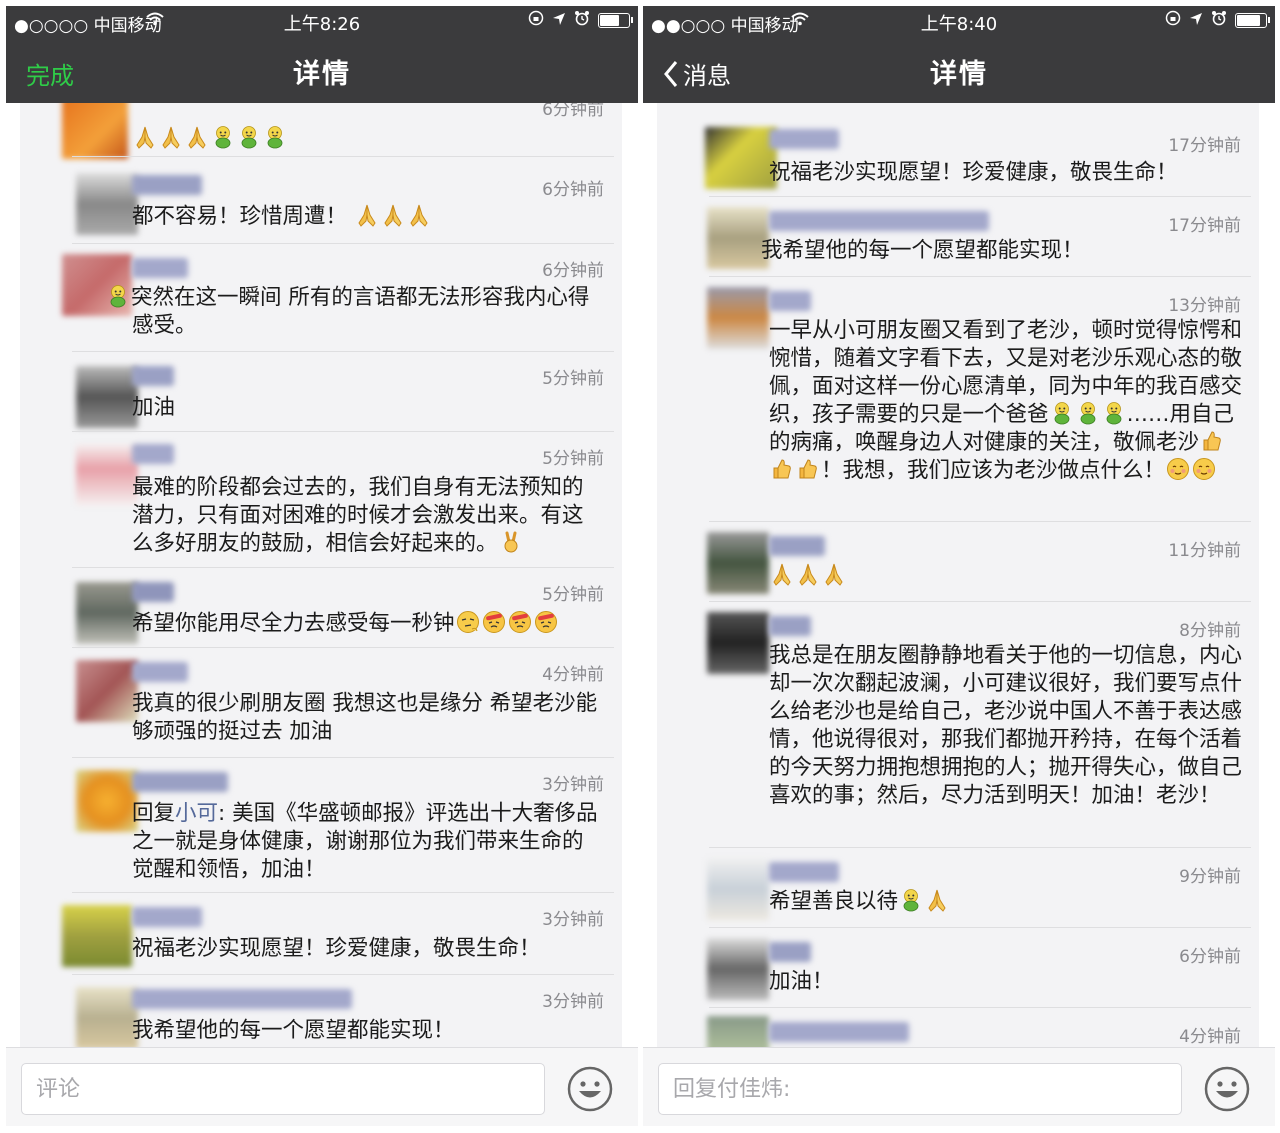 The width and height of the screenshot is (1280, 1133). What do you see at coordinates (959, 74) in the screenshot?
I see `page-title: 详情` at bounding box center [959, 74].